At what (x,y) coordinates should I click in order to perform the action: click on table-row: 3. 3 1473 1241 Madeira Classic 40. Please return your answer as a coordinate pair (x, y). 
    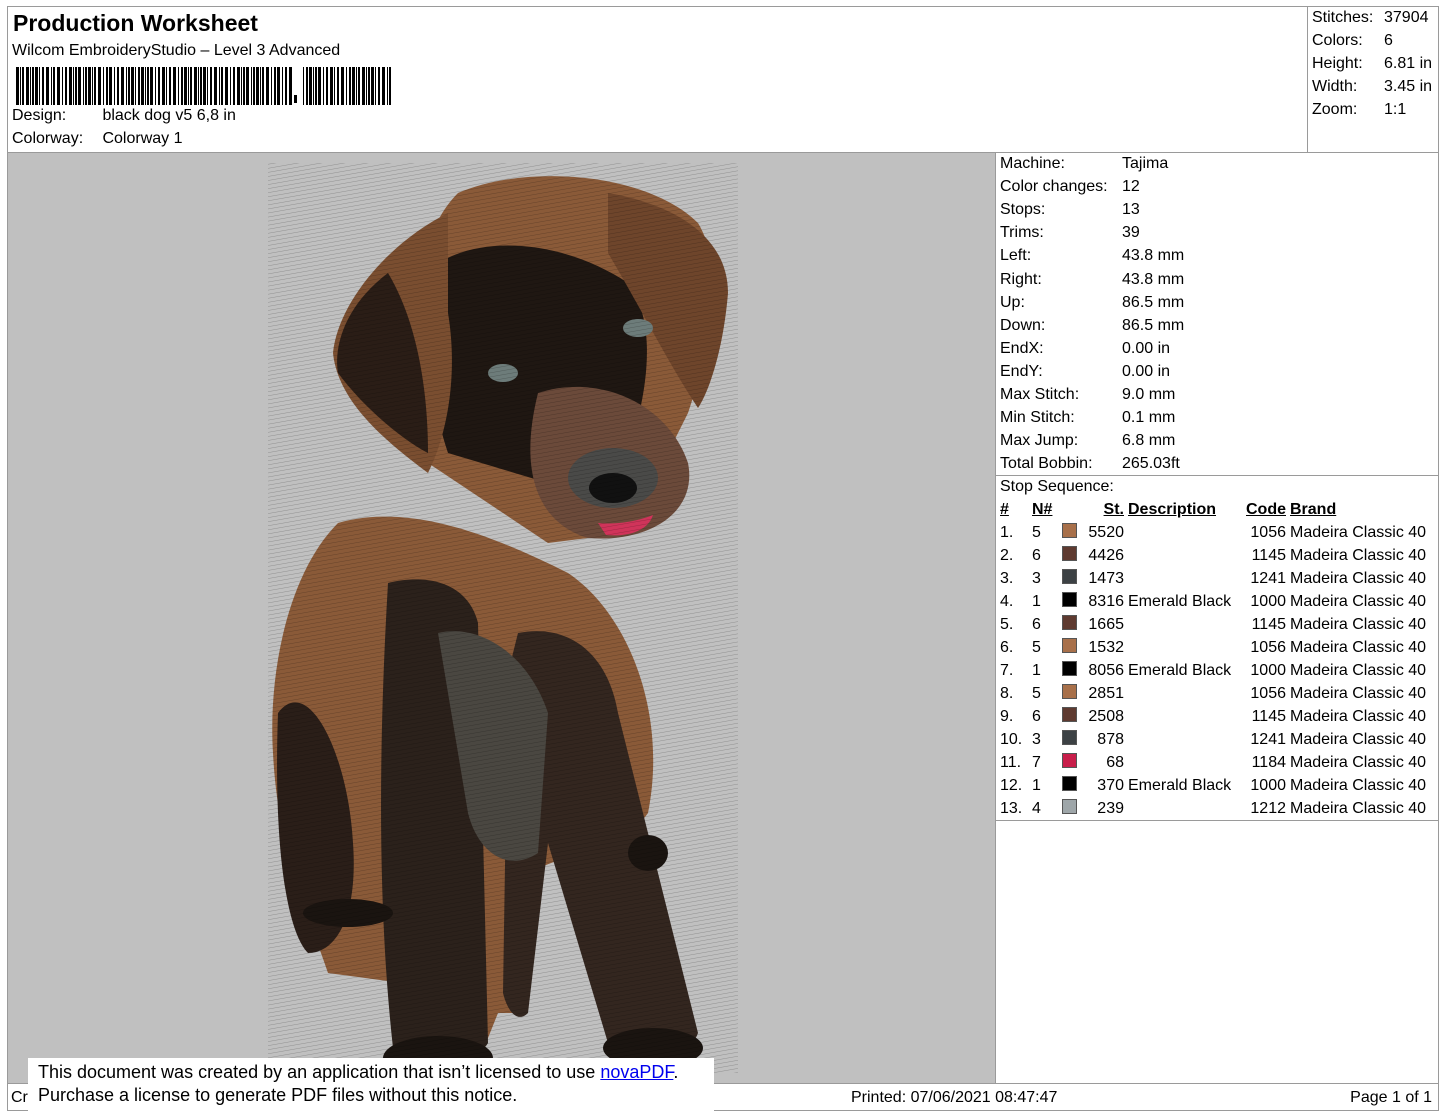
    Looking at the image, I should click on (1215, 578).